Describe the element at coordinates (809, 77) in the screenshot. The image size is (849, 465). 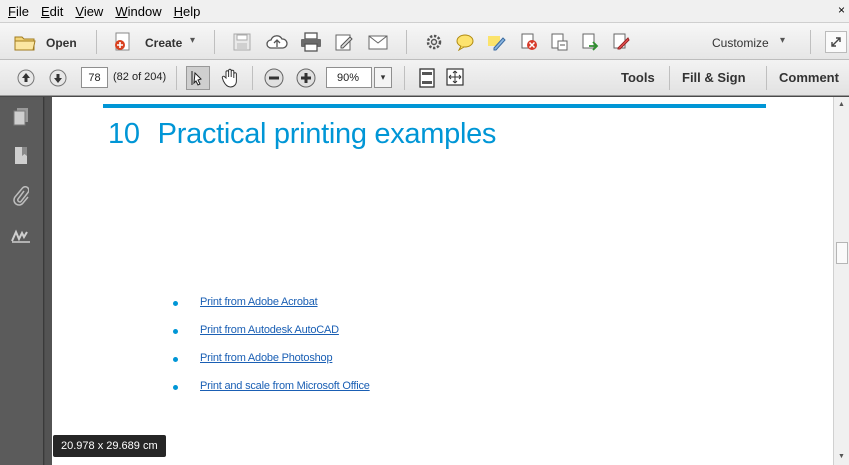
I see `comment-pane-button: Comment` at that location.